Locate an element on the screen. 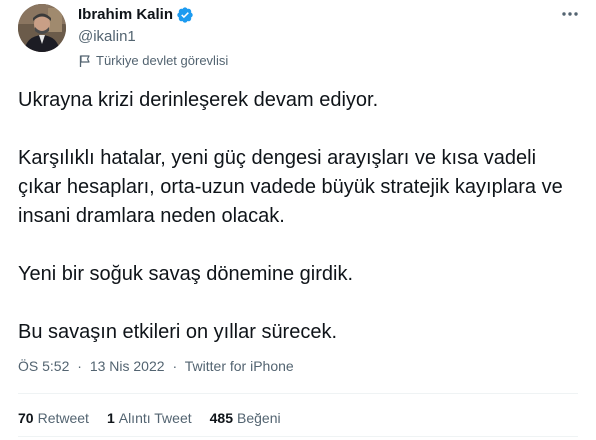  likes-label: Beğeni is located at coordinates (259, 418).